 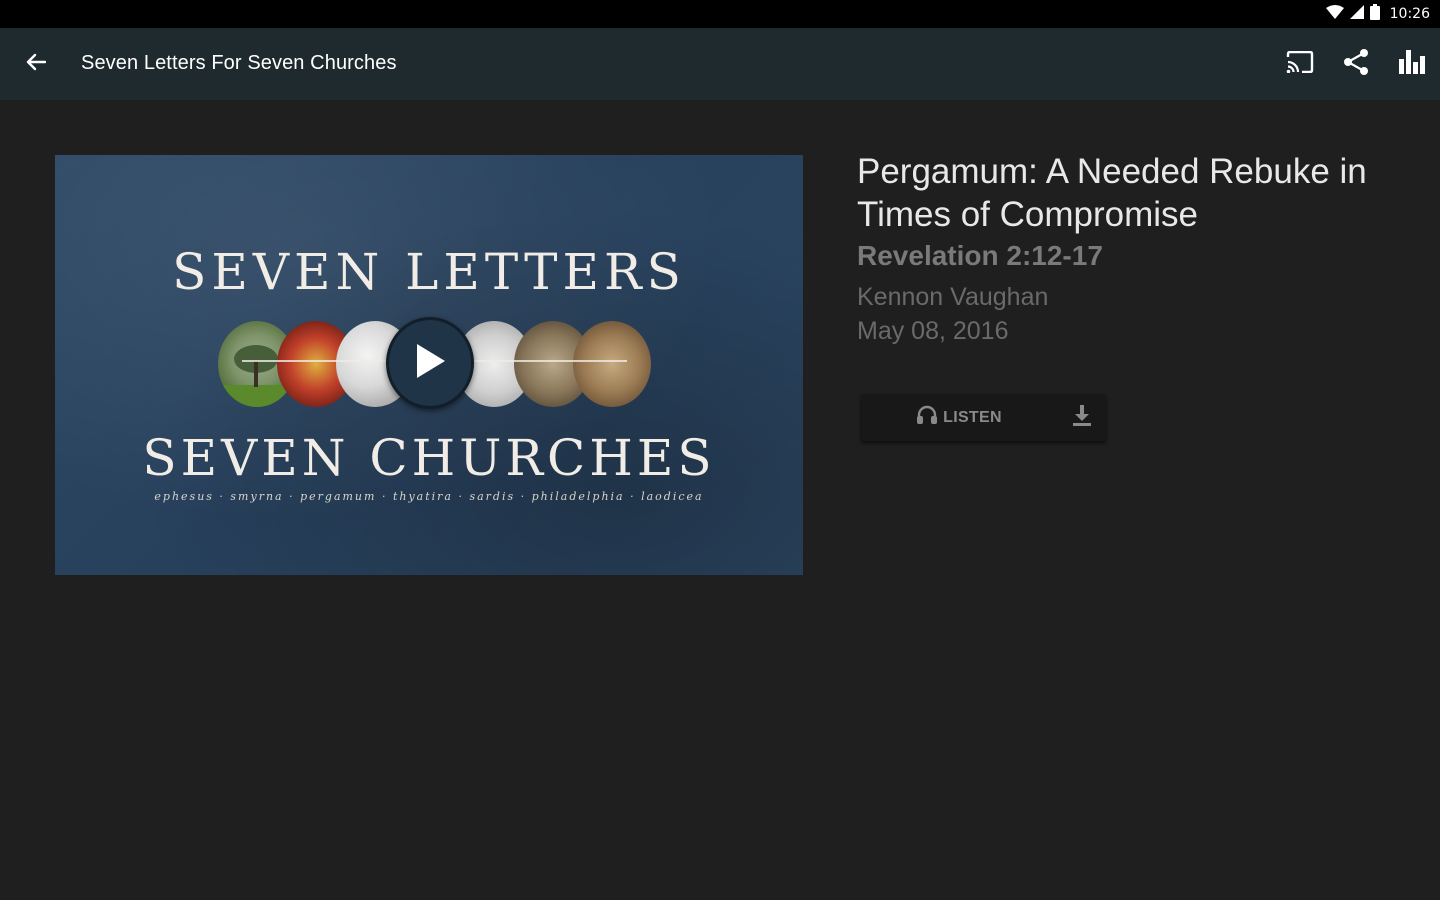 I want to click on artwork-scroll-image, so click(x=612, y=364).